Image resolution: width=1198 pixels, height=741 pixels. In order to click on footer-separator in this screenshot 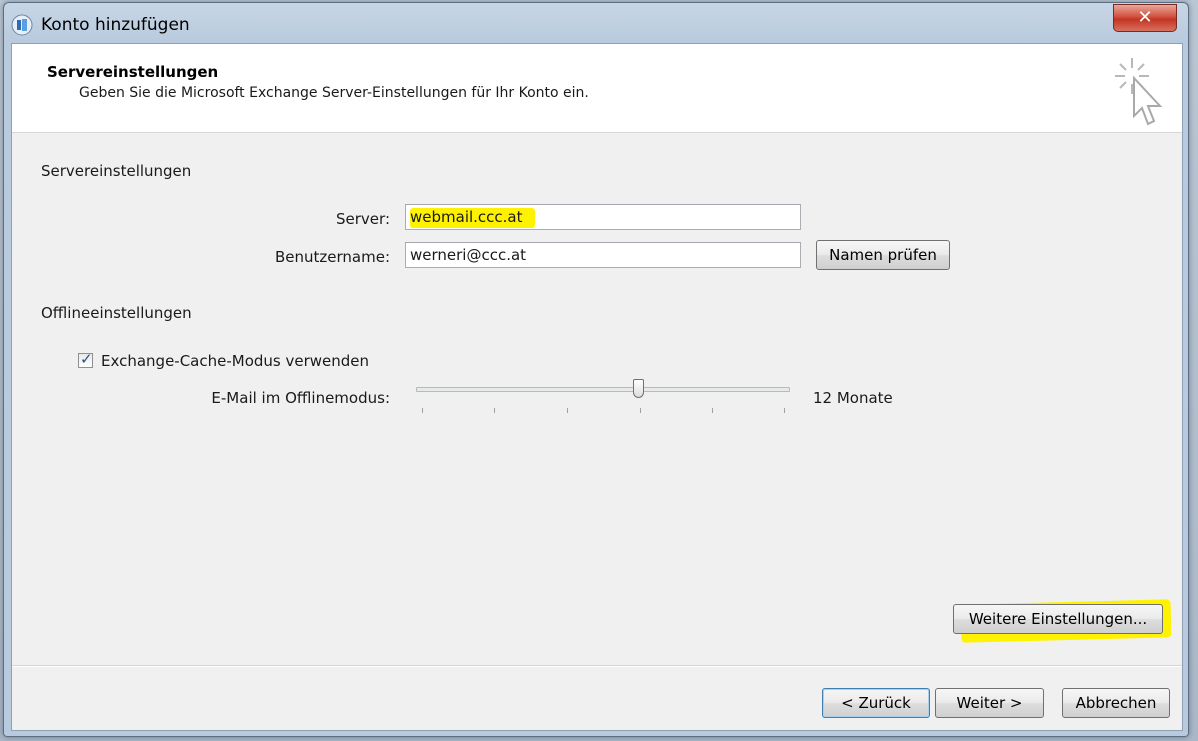, I will do `click(597, 666)`.